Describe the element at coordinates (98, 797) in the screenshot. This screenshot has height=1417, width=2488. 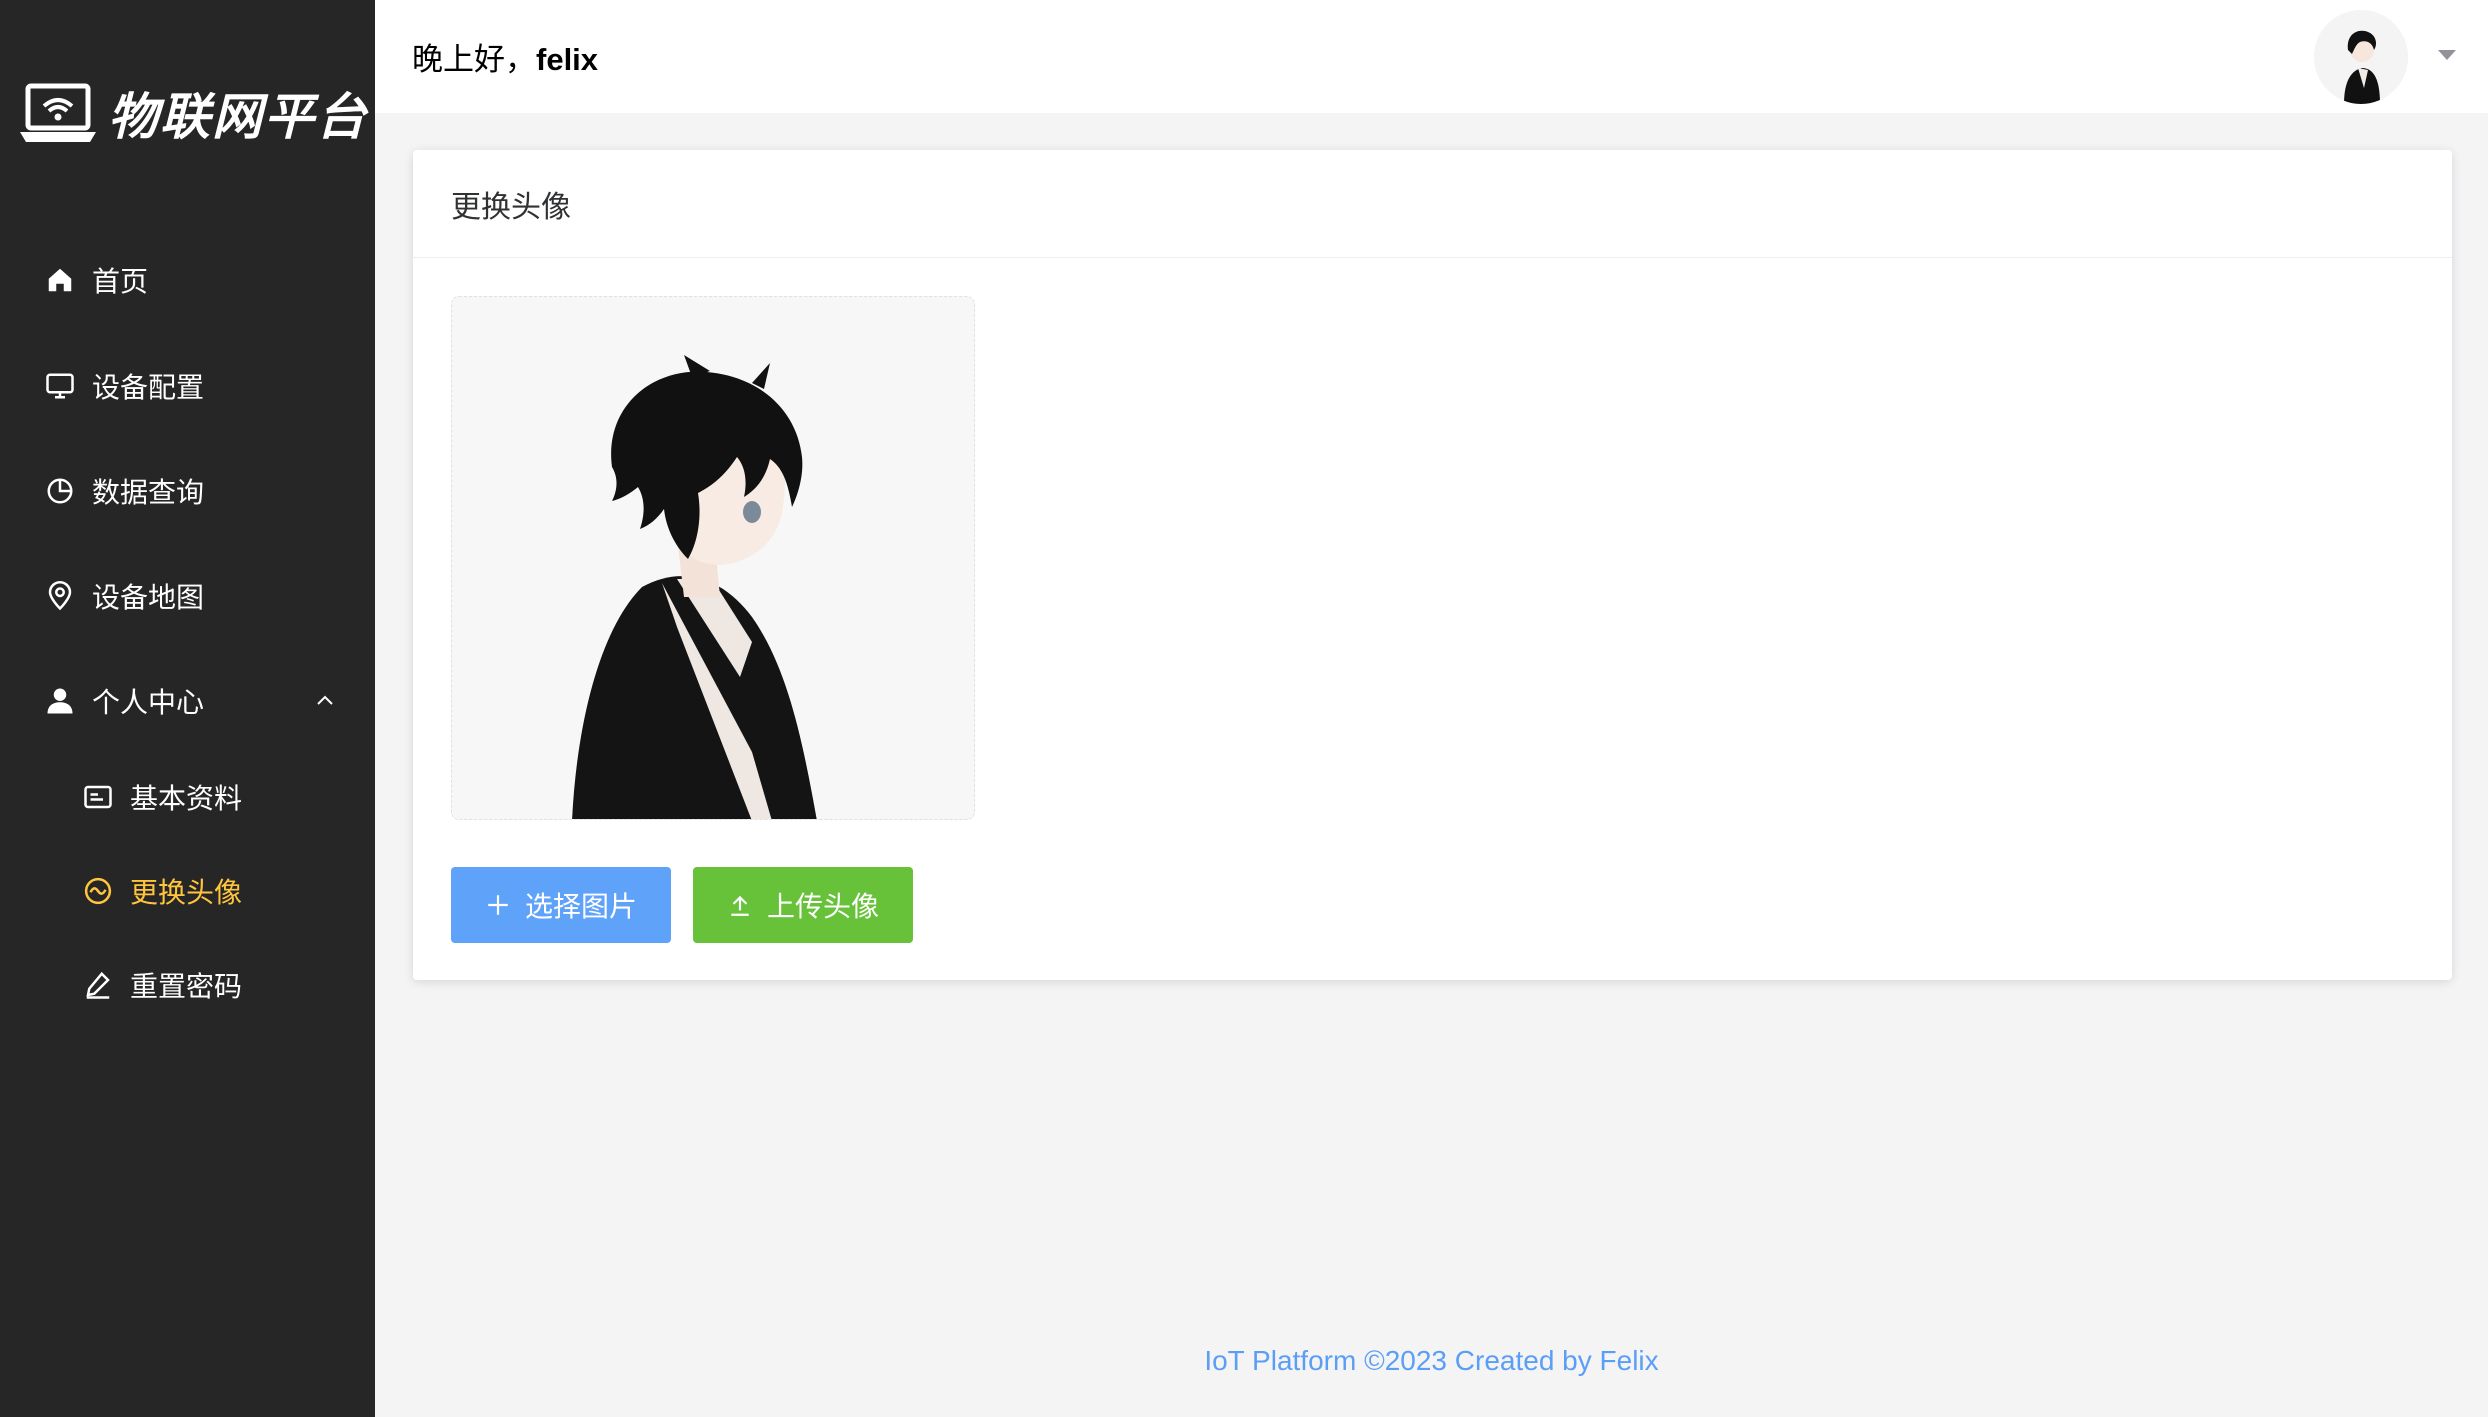
I see `id-card-icon` at that location.